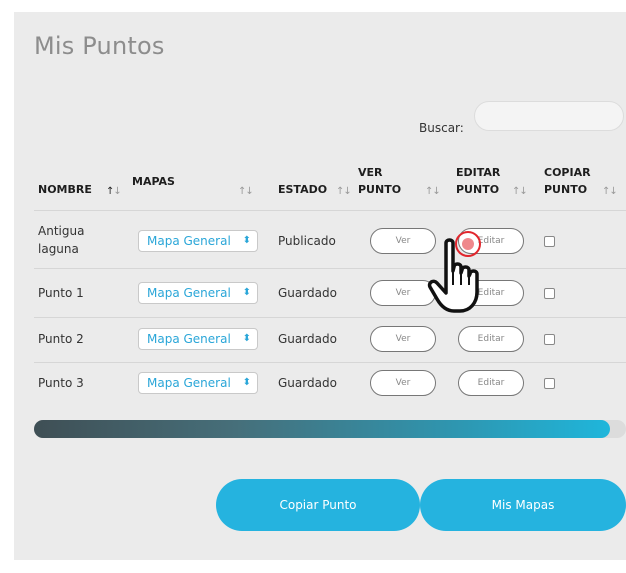  What do you see at coordinates (58, 249) in the screenshot?
I see `row-nombre-line2: laguna` at bounding box center [58, 249].